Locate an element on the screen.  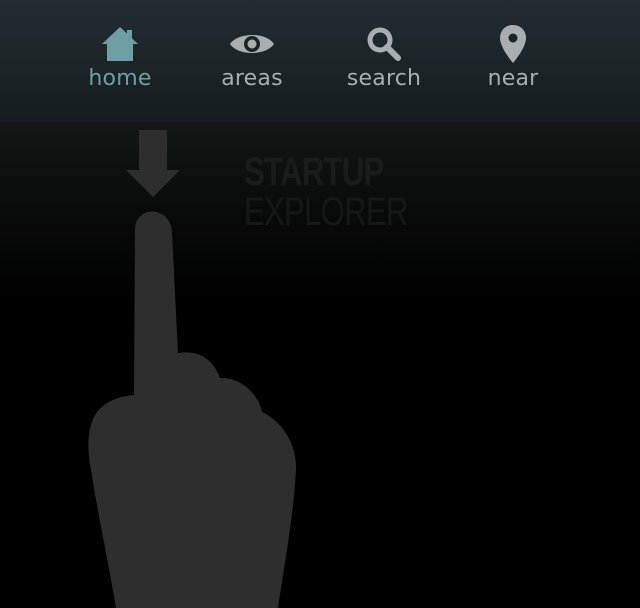
nav-item-near: near is located at coordinates (513, 60).